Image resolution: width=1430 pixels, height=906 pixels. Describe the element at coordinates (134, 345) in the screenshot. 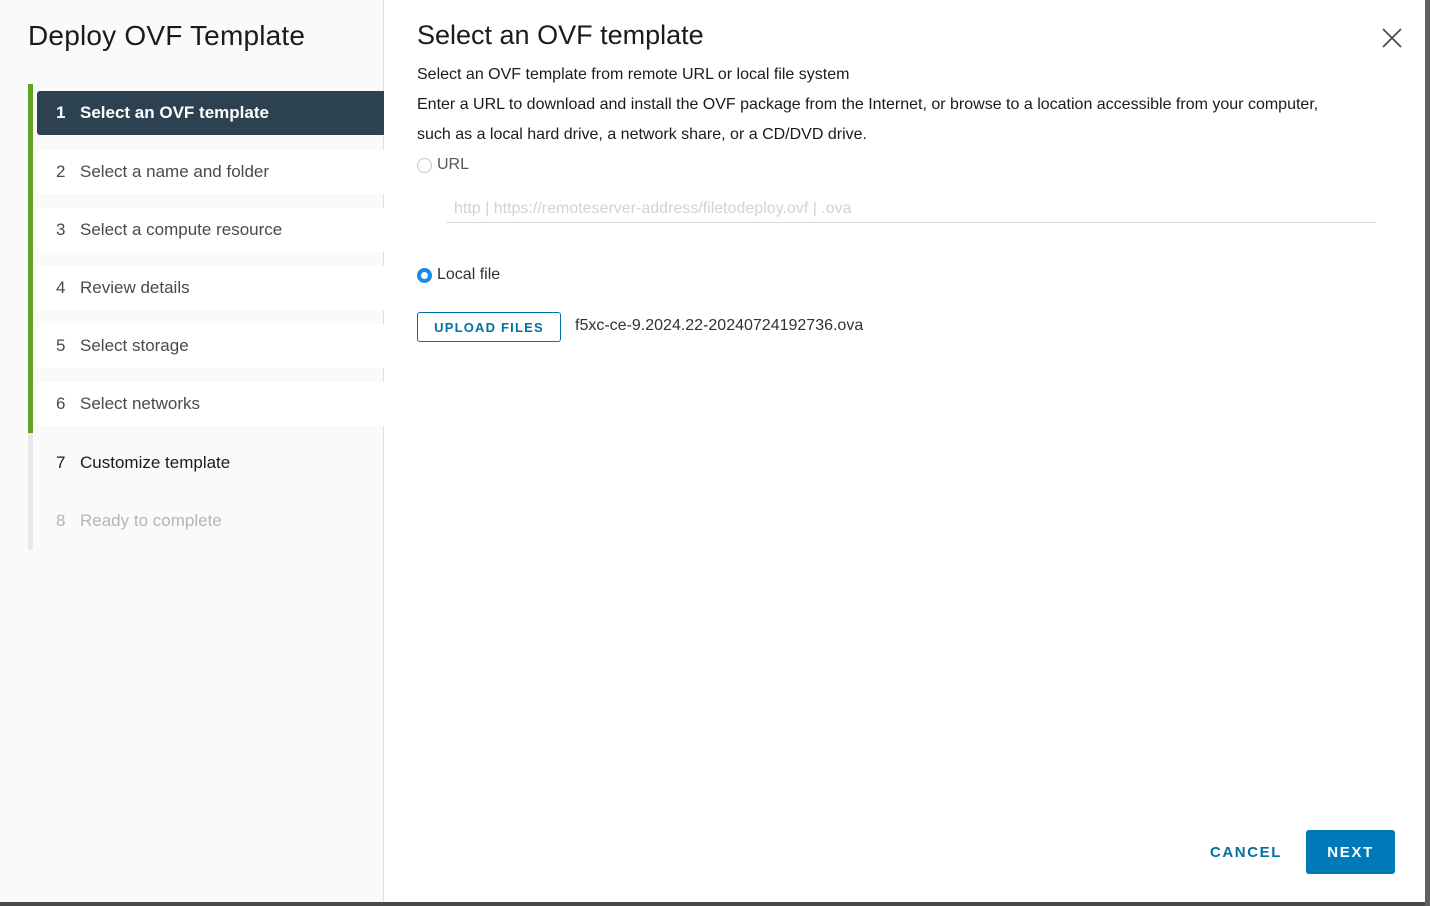

I see `step-label: Select storage` at that location.